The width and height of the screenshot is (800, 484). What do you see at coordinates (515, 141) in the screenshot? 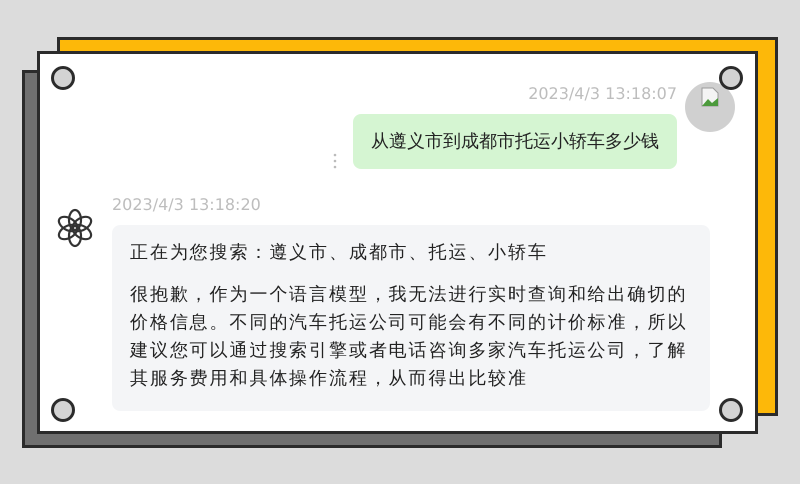
I see `message-bubble: 从遵义市到成都市托运小轿车多少钱` at bounding box center [515, 141].